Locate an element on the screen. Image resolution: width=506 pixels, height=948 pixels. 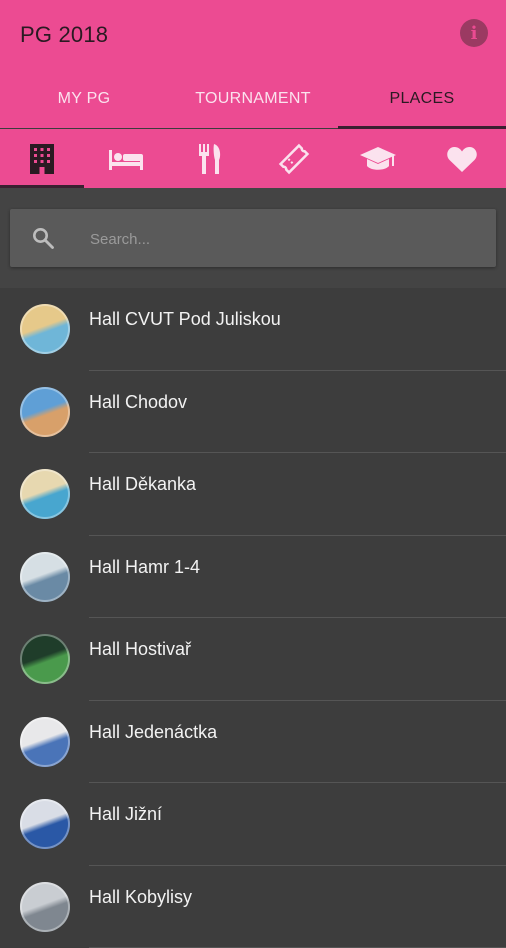
place-name: Hall Děkanka is located at coordinates (142, 484).